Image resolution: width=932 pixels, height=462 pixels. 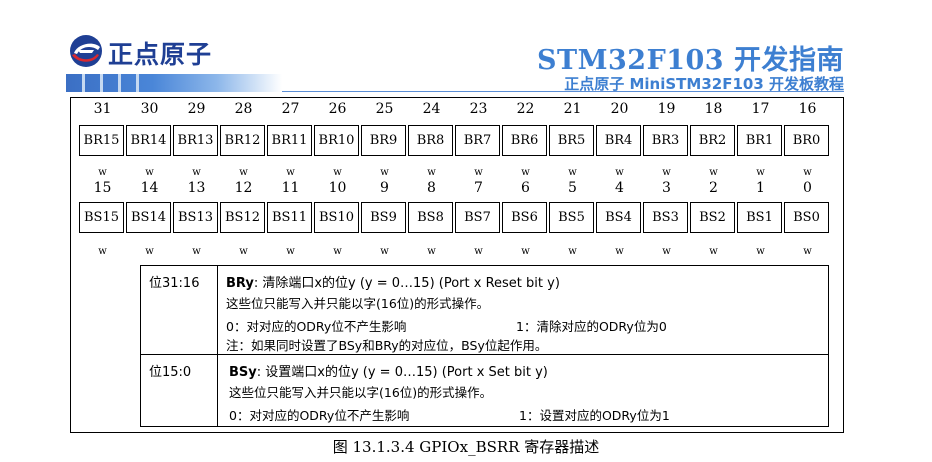 I want to click on row-divider, so click(x=484, y=354).